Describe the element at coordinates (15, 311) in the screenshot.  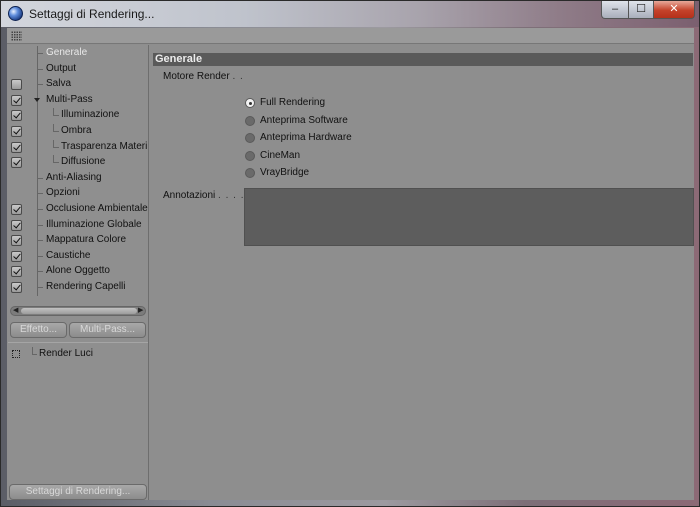
I see `scroll-left-arrow-icon: ◀` at that location.